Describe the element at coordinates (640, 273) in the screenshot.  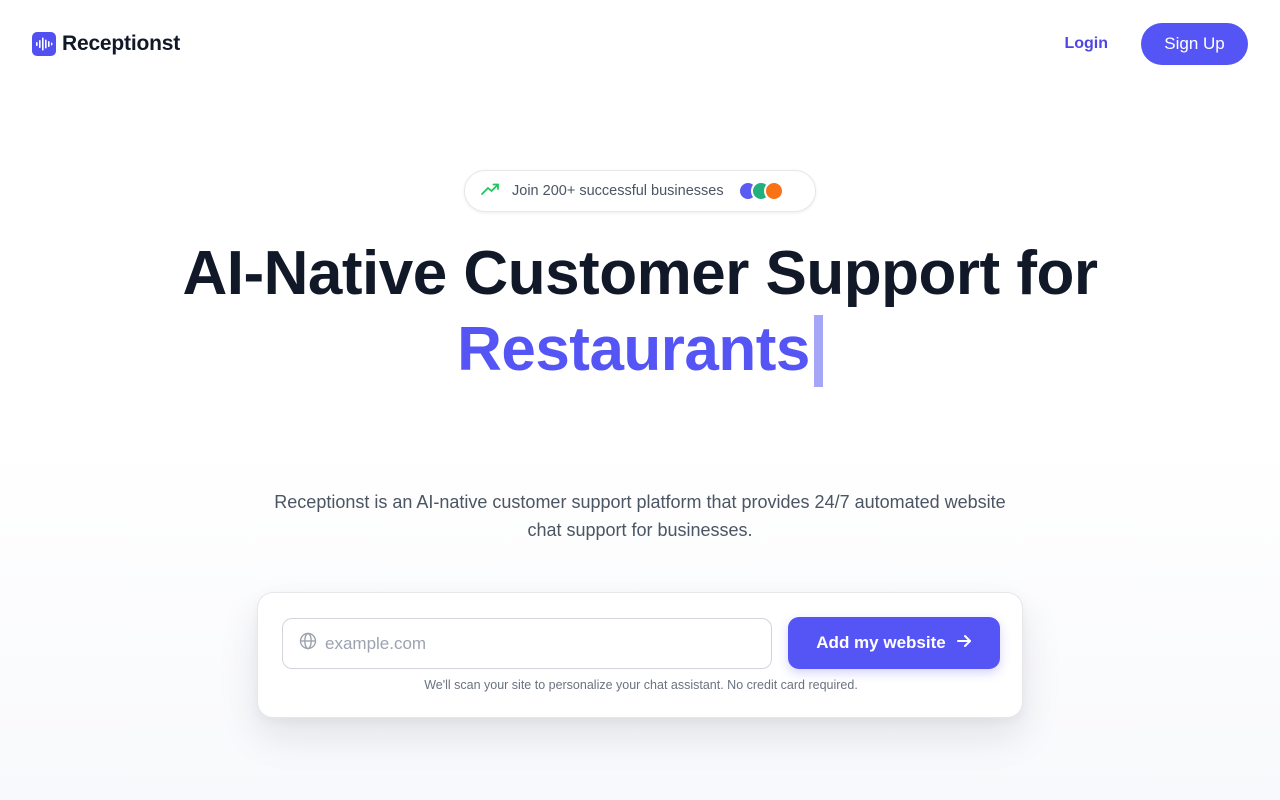
I see `hero-title: AI-Native Customer Support for` at that location.